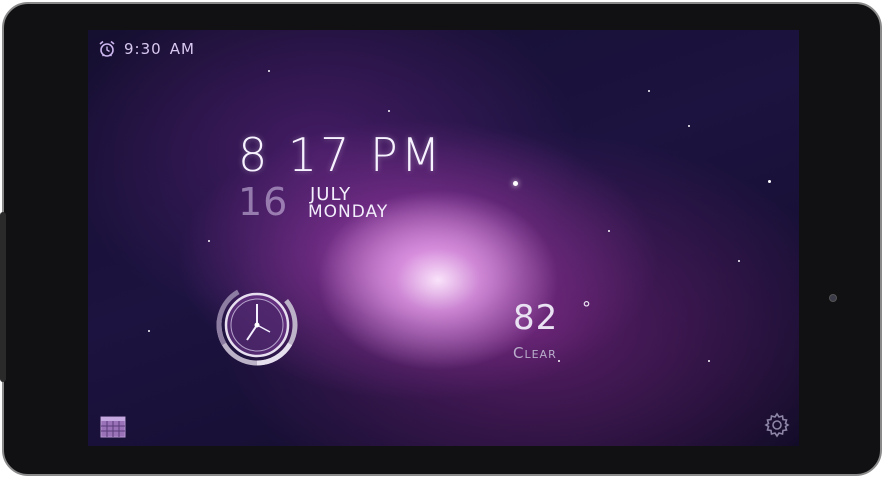 This screenshot has height=483, width=888. What do you see at coordinates (3, 297) in the screenshot?
I see `tablet-side-button` at bounding box center [3, 297].